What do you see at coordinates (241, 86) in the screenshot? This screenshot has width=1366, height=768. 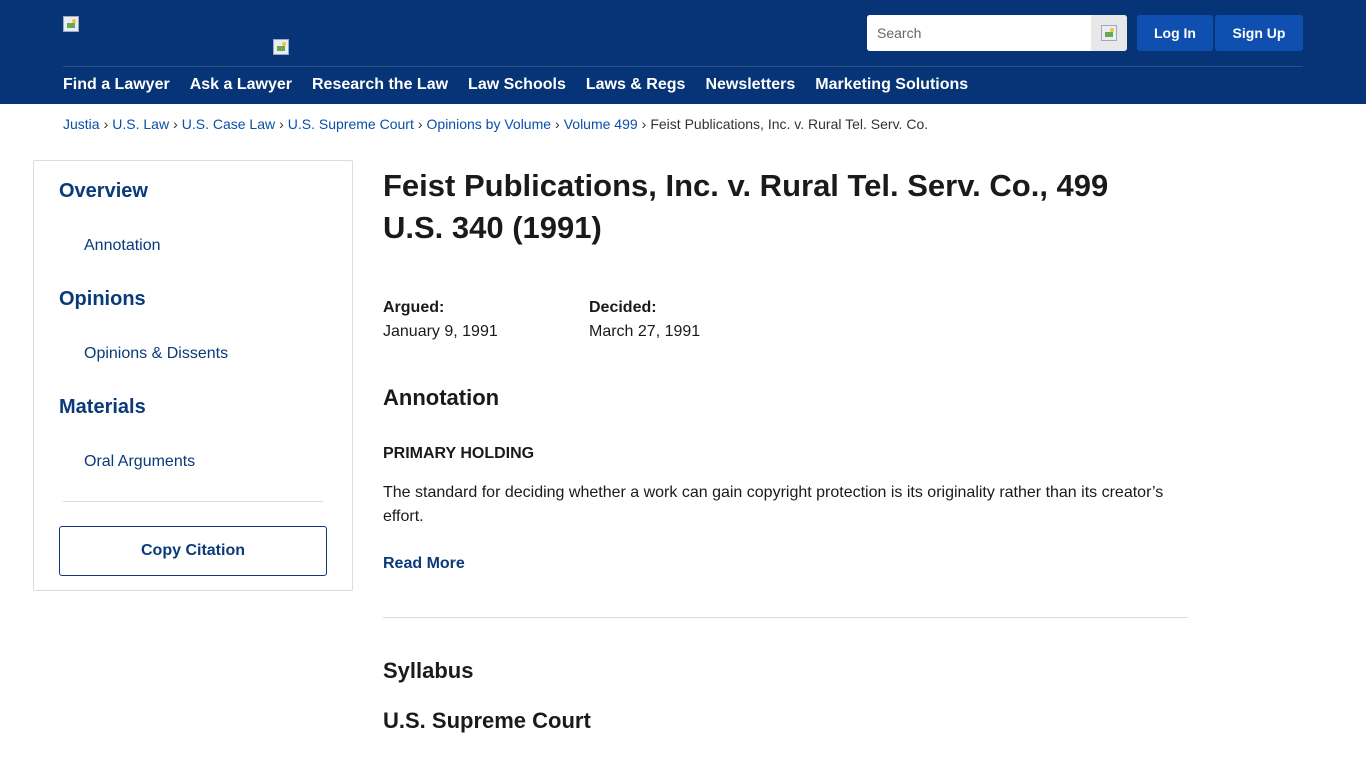 I see `nav-ask-a-lawyer: Ask a Lawyer` at bounding box center [241, 86].